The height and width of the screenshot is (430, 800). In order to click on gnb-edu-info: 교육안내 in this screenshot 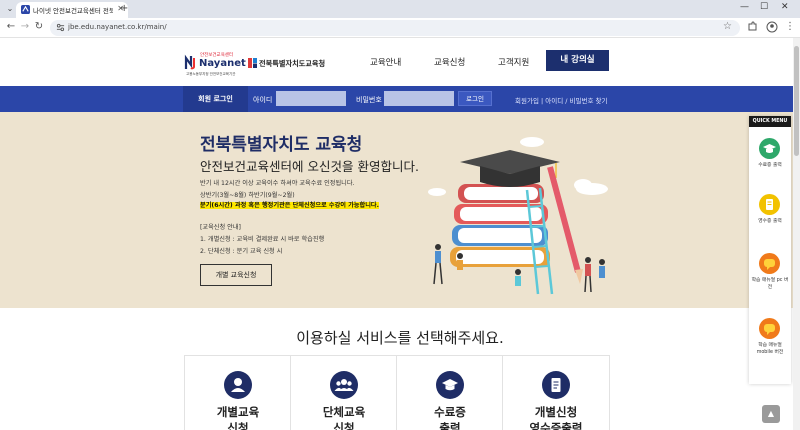, I will do `click(385, 62)`.